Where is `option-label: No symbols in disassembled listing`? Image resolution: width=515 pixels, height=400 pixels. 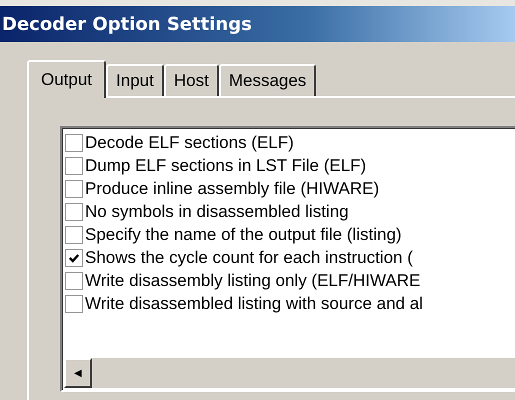 option-label: No symbols in disassembled listing is located at coordinates (217, 212).